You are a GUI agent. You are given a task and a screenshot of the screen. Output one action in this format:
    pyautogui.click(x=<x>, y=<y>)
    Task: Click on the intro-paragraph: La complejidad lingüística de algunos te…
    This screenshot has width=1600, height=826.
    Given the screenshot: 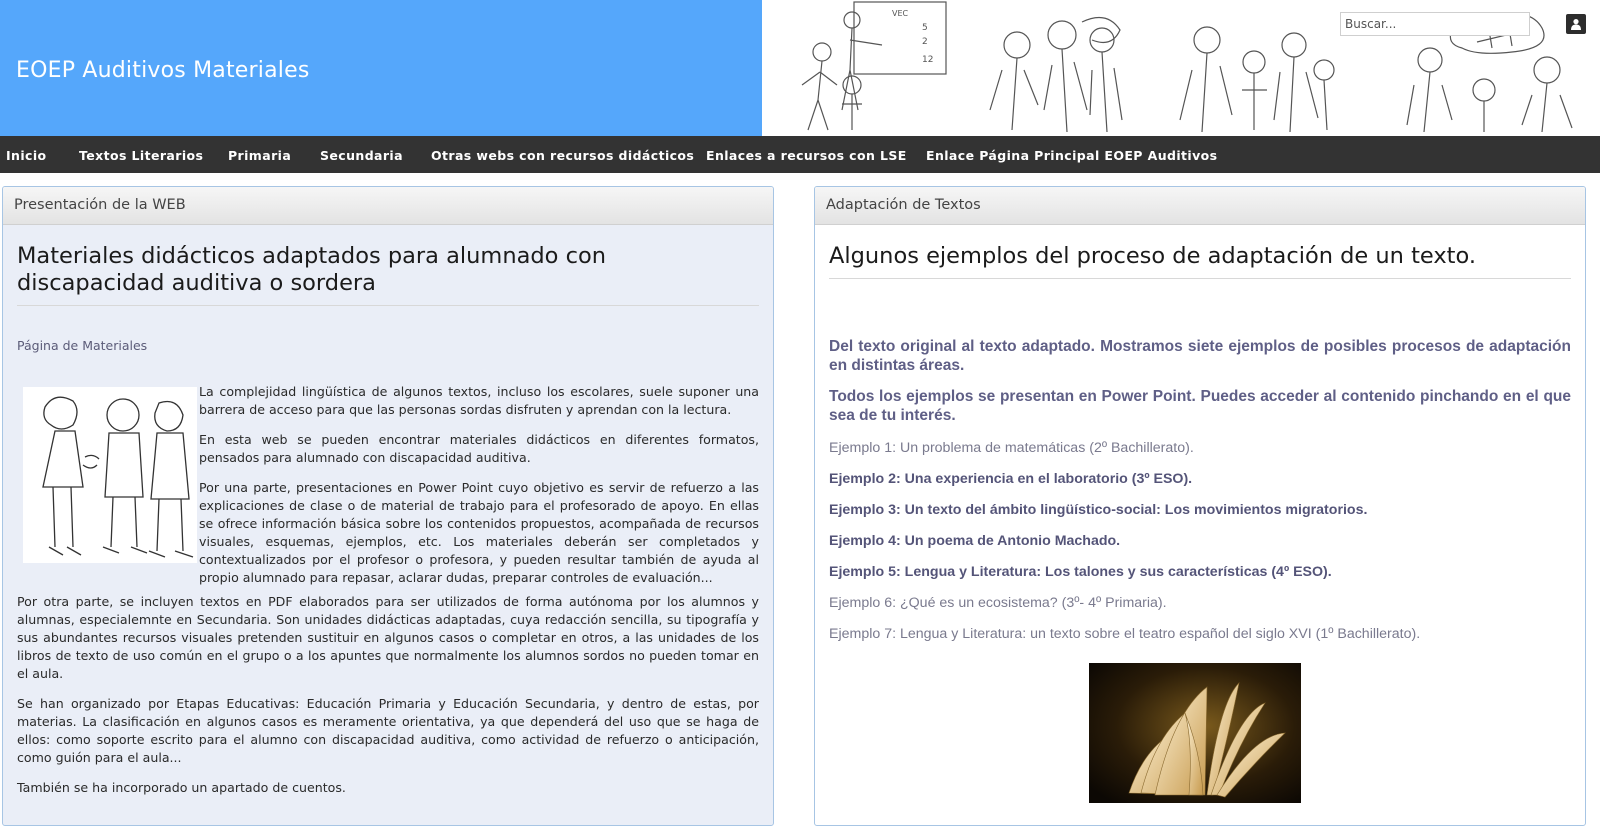 What is the action you would take?
    pyautogui.click(x=479, y=400)
    